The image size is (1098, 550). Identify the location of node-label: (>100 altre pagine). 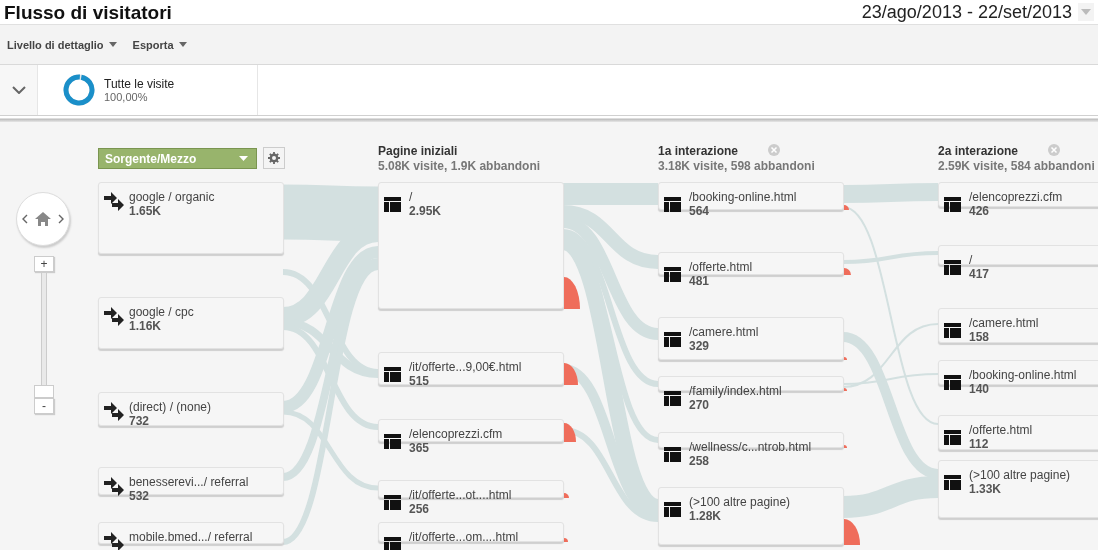
(1020, 475).